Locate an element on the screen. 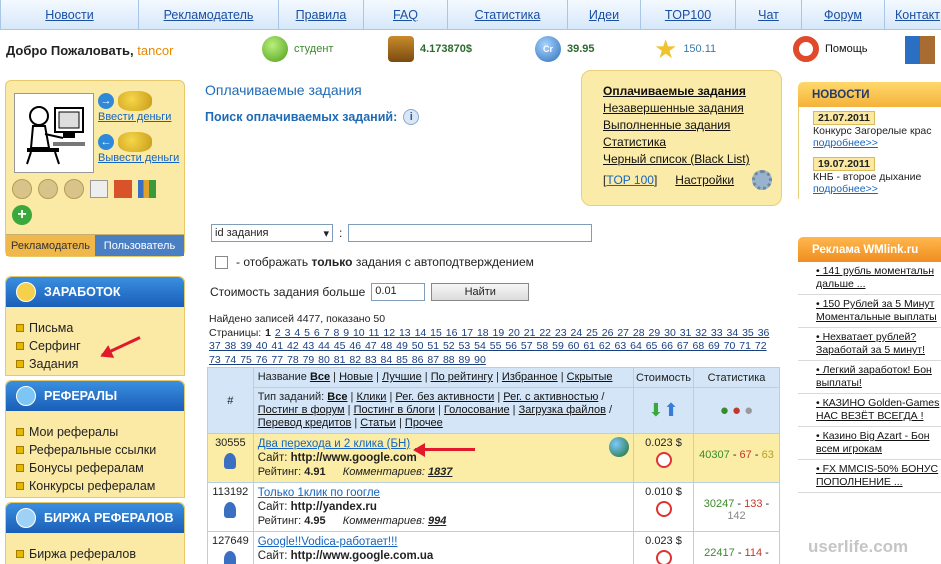  nav-news: Новости is located at coordinates (69, 15).